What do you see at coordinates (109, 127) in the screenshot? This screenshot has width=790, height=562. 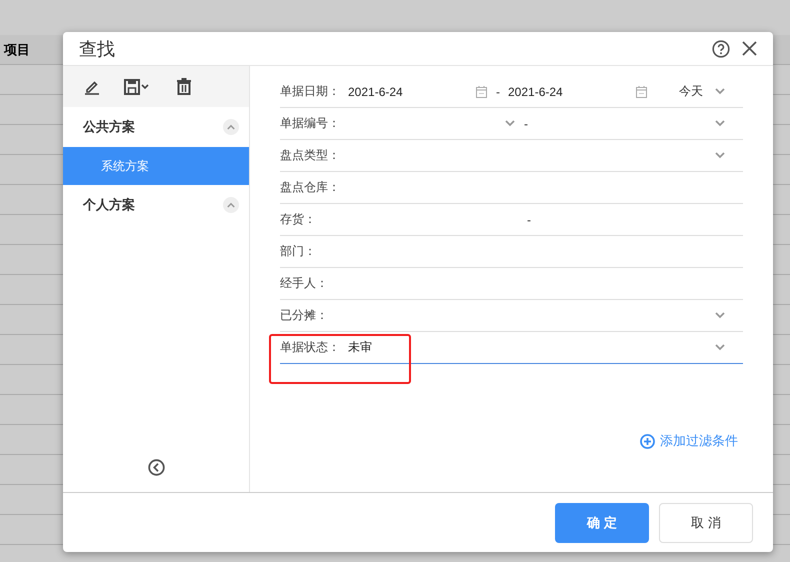 I see `group-heading: 公共方案` at bounding box center [109, 127].